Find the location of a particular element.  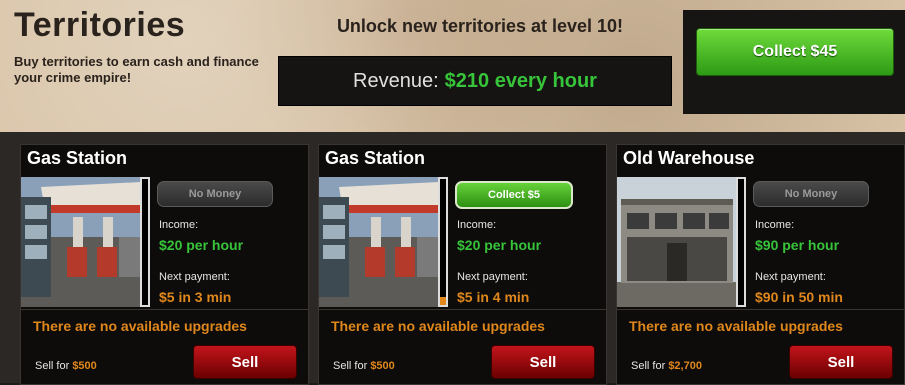

territory-name: Old Warehouse is located at coordinates (689, 158).